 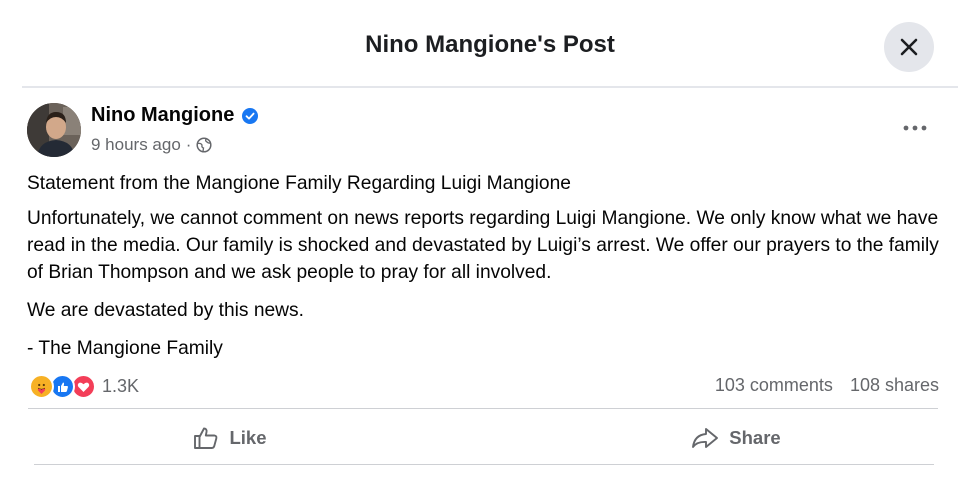 I want to click on more-options-button, so click(x=915, y=128).